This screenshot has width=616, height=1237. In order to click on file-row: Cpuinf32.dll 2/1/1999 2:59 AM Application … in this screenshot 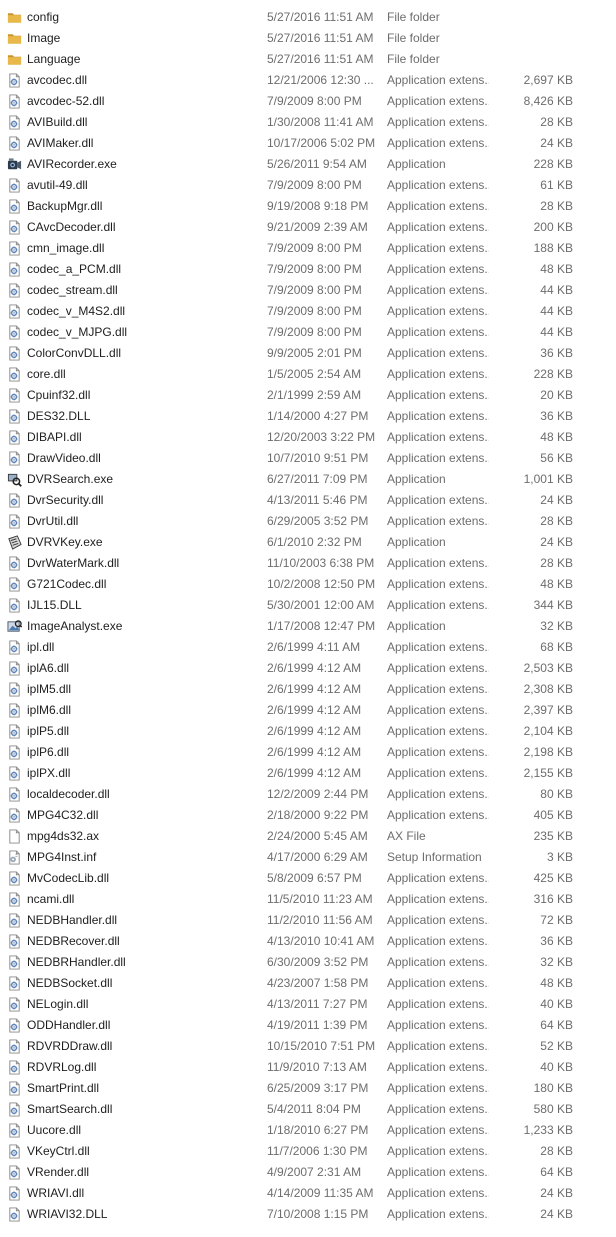, I will do `click(308, 395)`.